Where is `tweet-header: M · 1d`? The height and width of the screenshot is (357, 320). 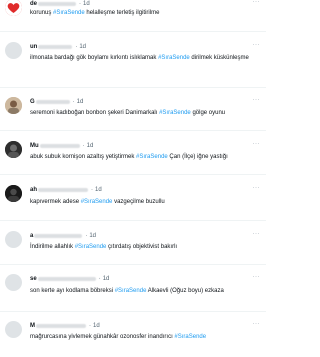 tweet-header: M · 1d is located at coordinates (65, 326).